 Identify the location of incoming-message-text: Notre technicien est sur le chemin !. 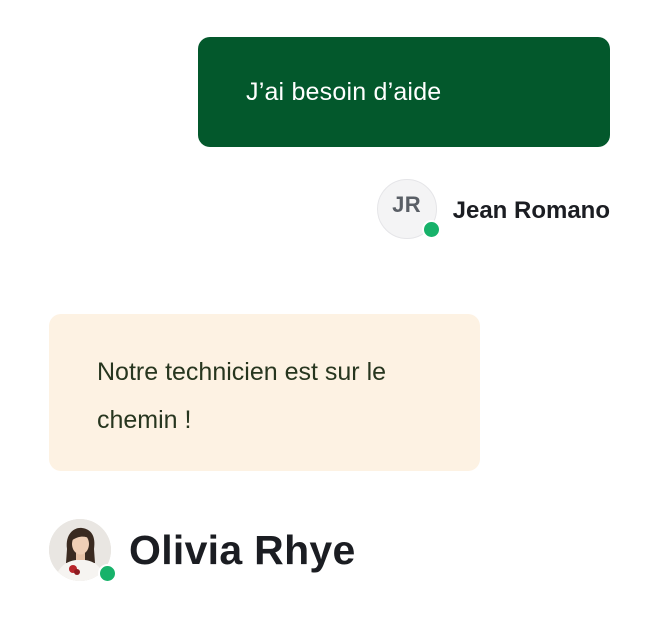
(242, 396).